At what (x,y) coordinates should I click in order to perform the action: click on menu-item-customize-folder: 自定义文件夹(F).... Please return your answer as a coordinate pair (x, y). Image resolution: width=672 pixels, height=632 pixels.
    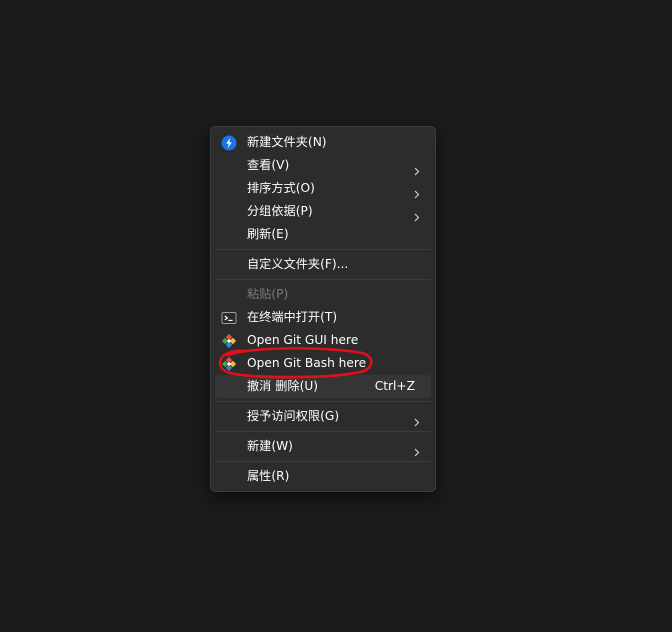
    Looking at the image, I should click on (323, 264).